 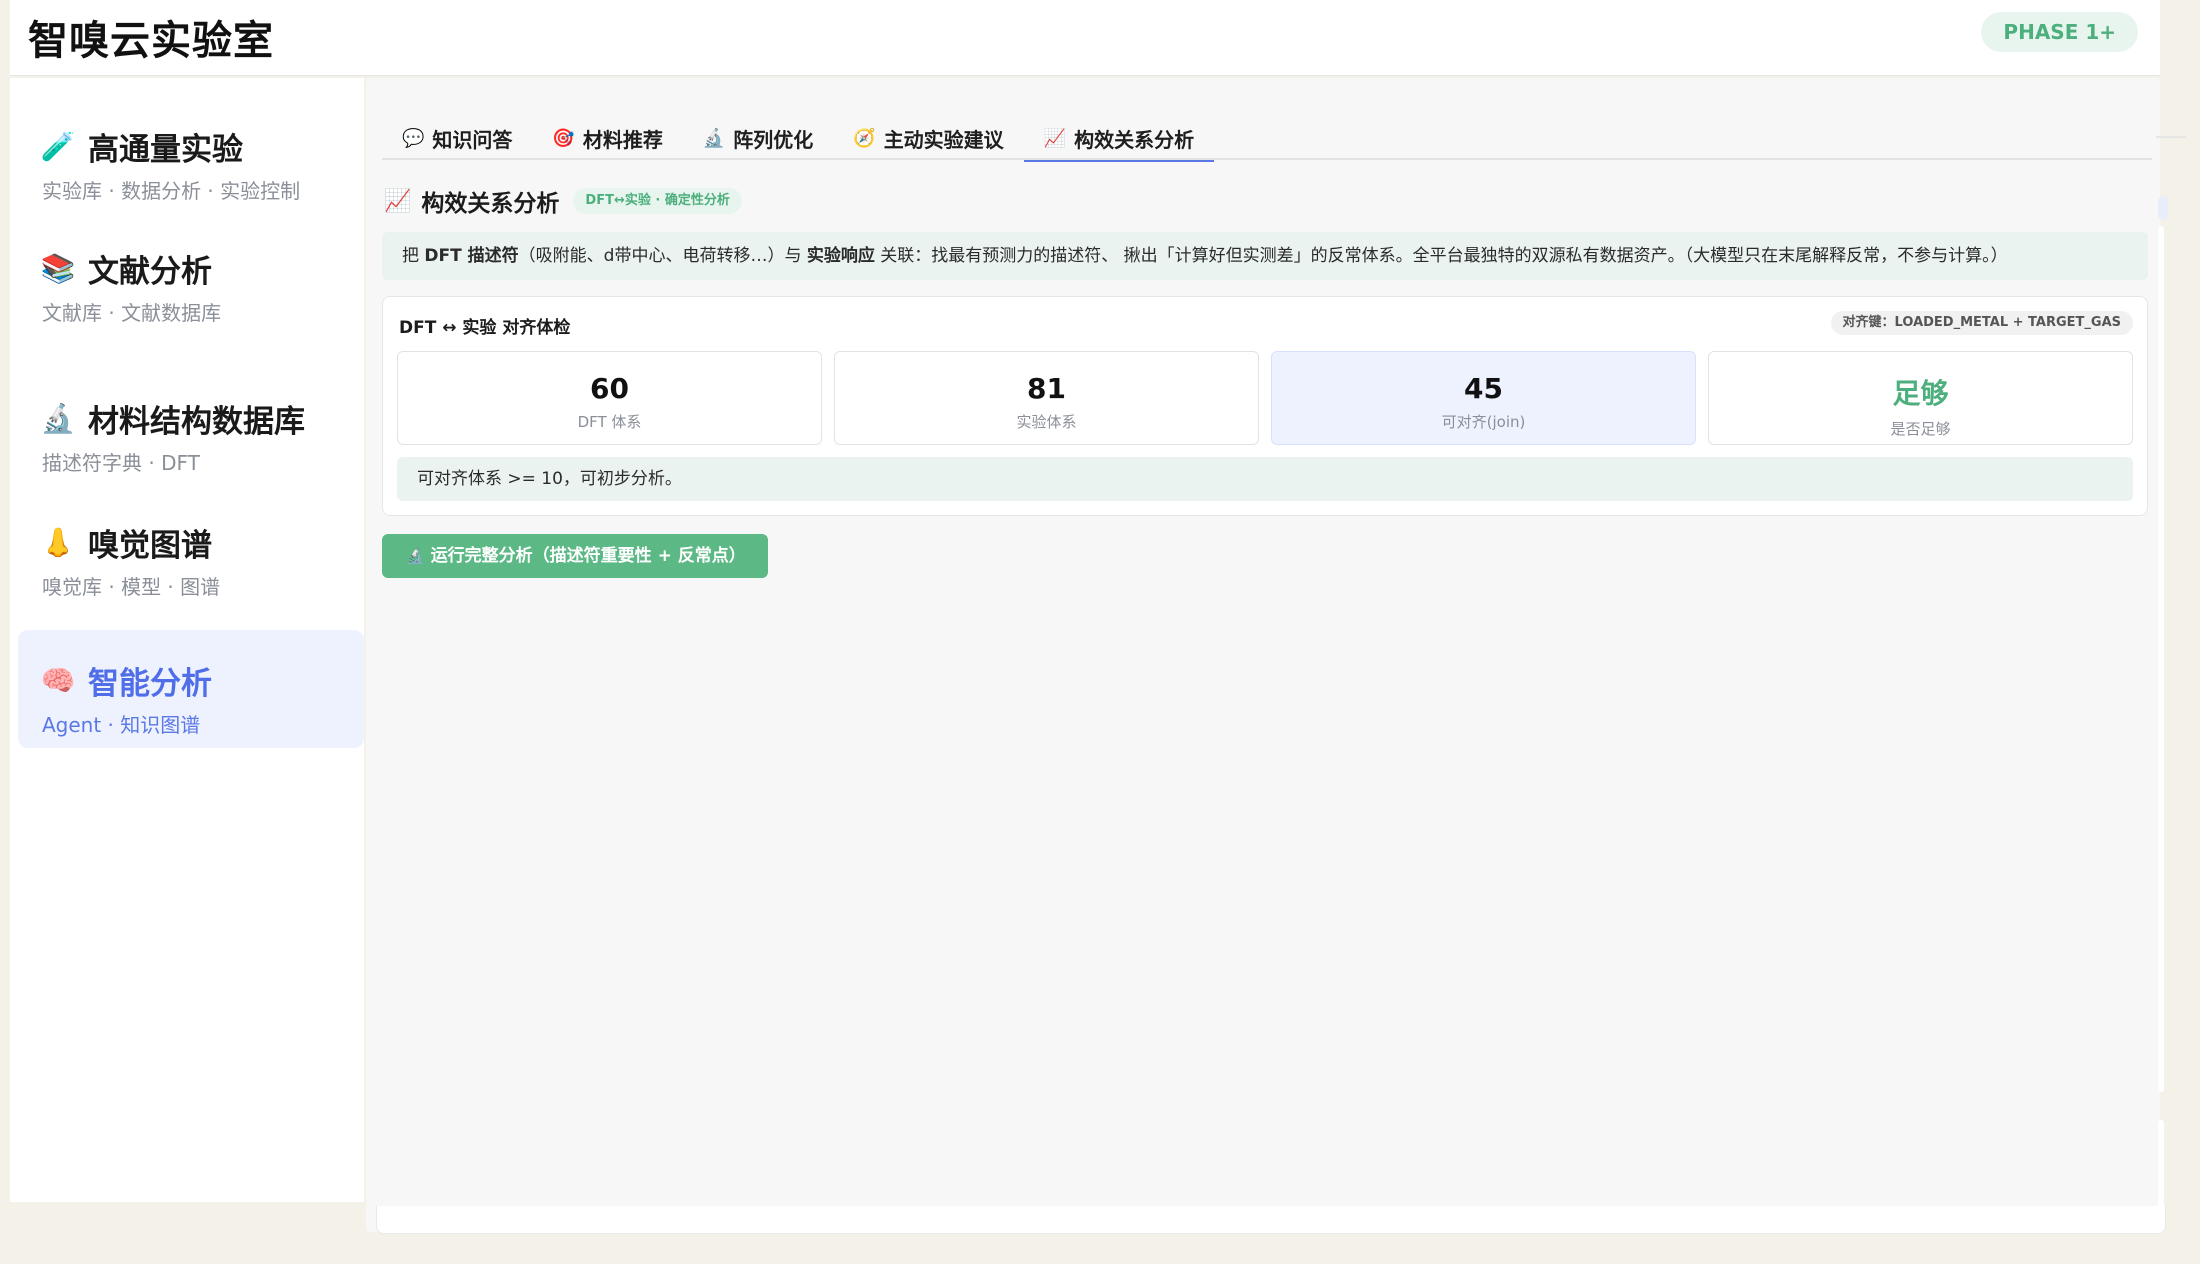 I want to click on section-title-text: 构效关系分析, so click(x=490, y=204).